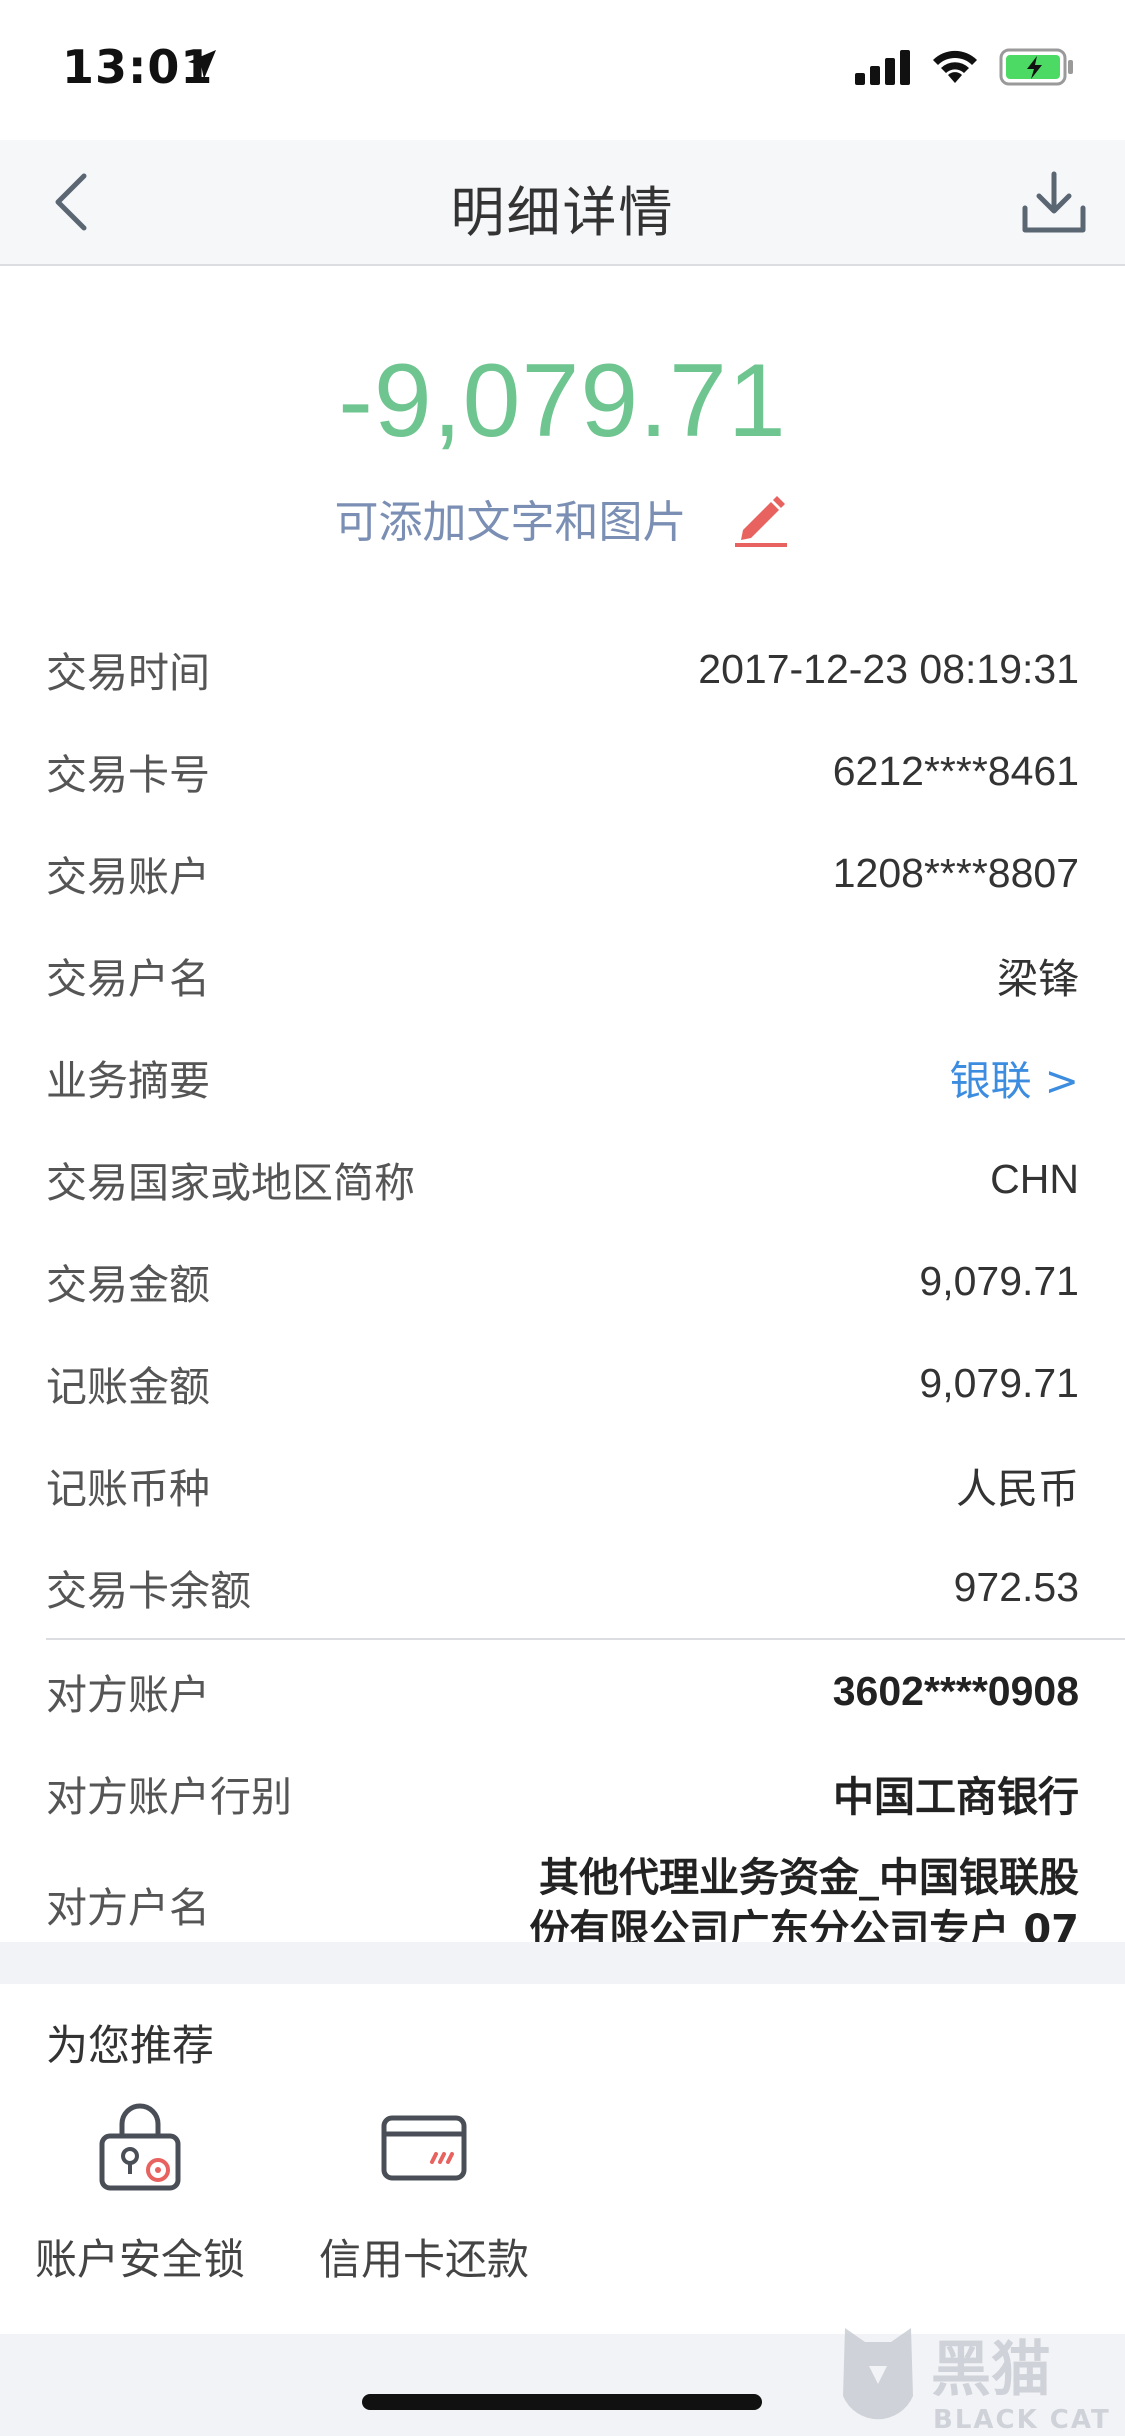 The width and height of the screenshot is (1125, 2436). I want to click on detail-row-transaction-amount: 交易金额 9,079.71, so click(562, 1281).